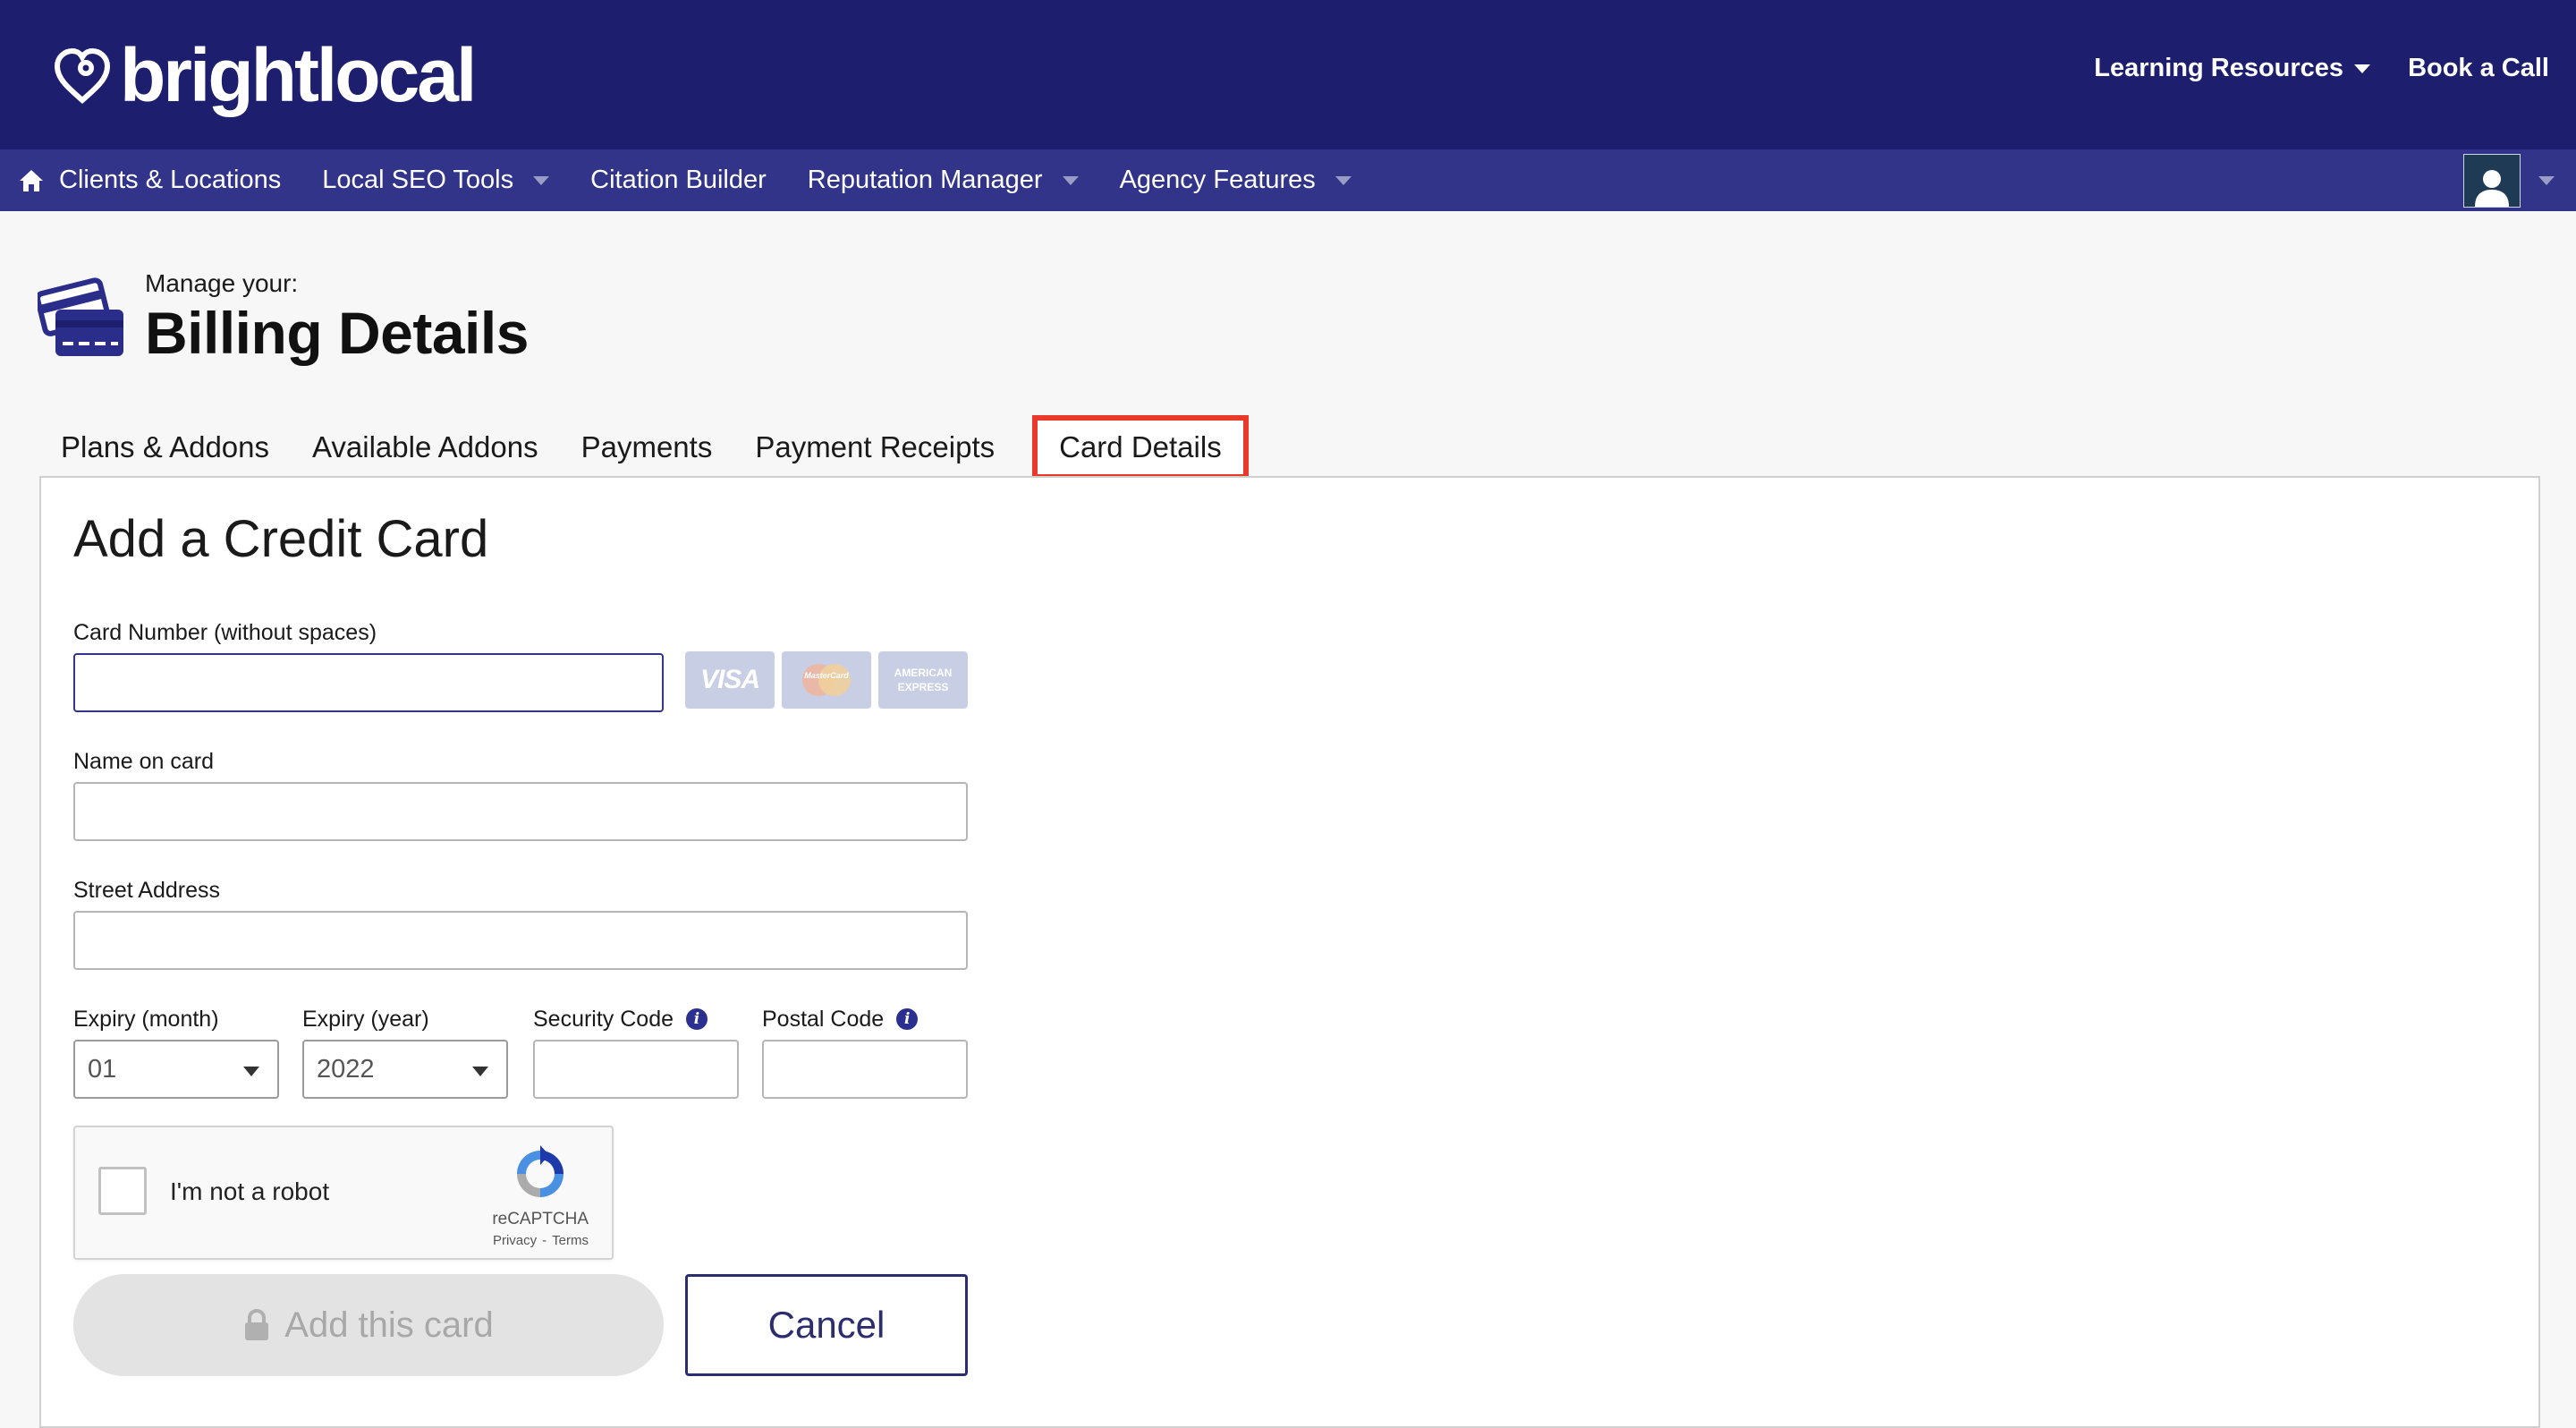 The image size is (2576, 1428). I want to click on accepted-cards: VISA MasterCard AMERICAN EXPRESS, so click(830, 680).